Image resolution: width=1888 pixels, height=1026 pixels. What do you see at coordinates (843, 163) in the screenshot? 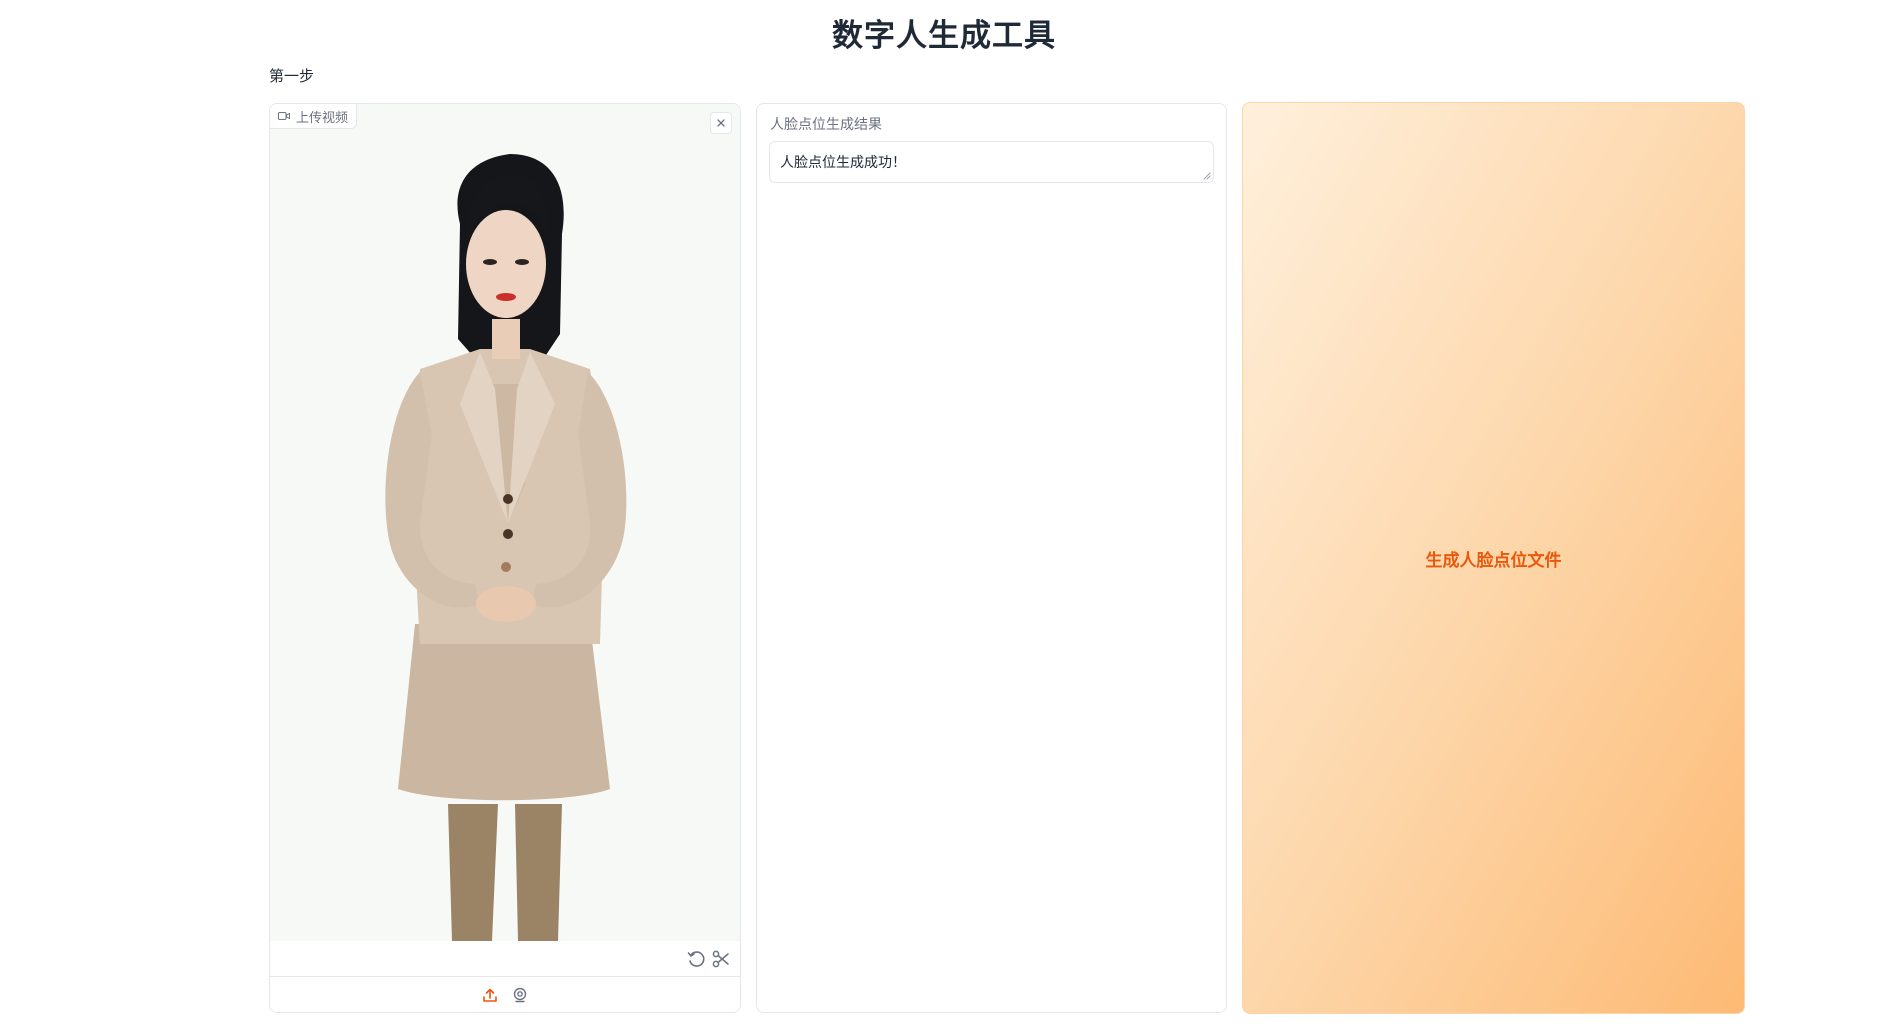
I see `result-text: 人脸点位生成成功！` at bounding box center [843, 163].